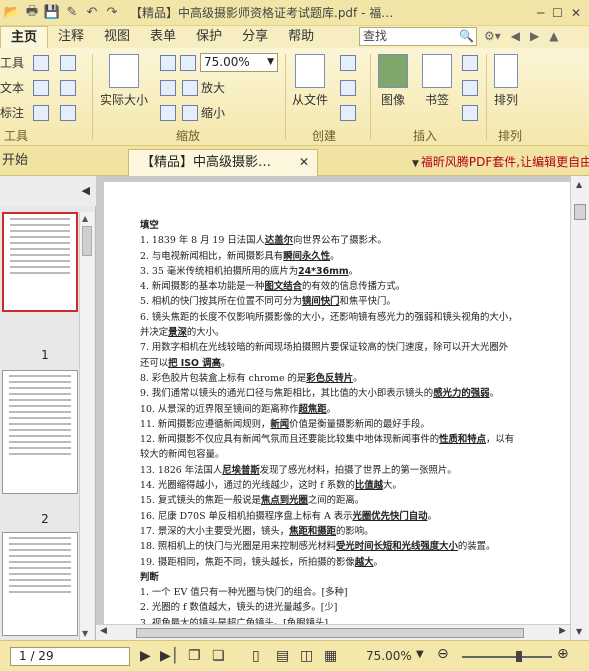  I want to click on forward-arrow-icon: ▶, so click(534, 36).